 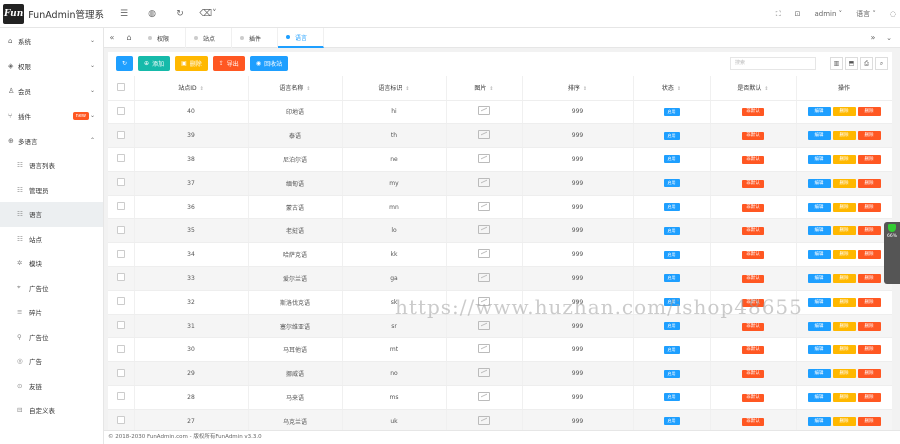 I want to click on search-icon: ⌕, so click(x=881, y=63).